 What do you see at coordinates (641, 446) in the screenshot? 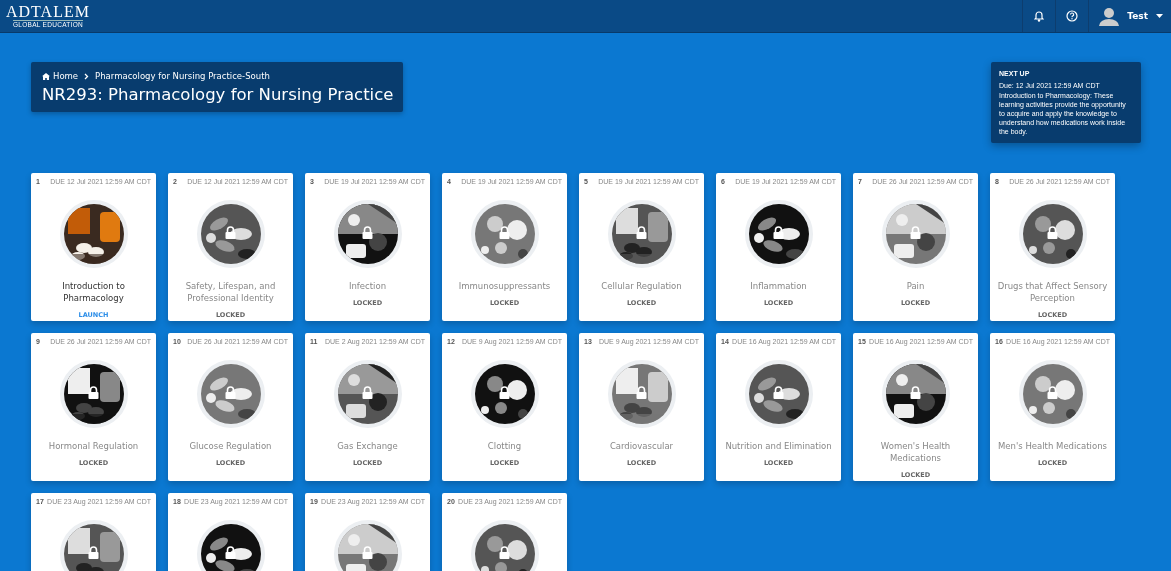
I see `module-title: Cardiovascular` at bounding box center [641, 446].